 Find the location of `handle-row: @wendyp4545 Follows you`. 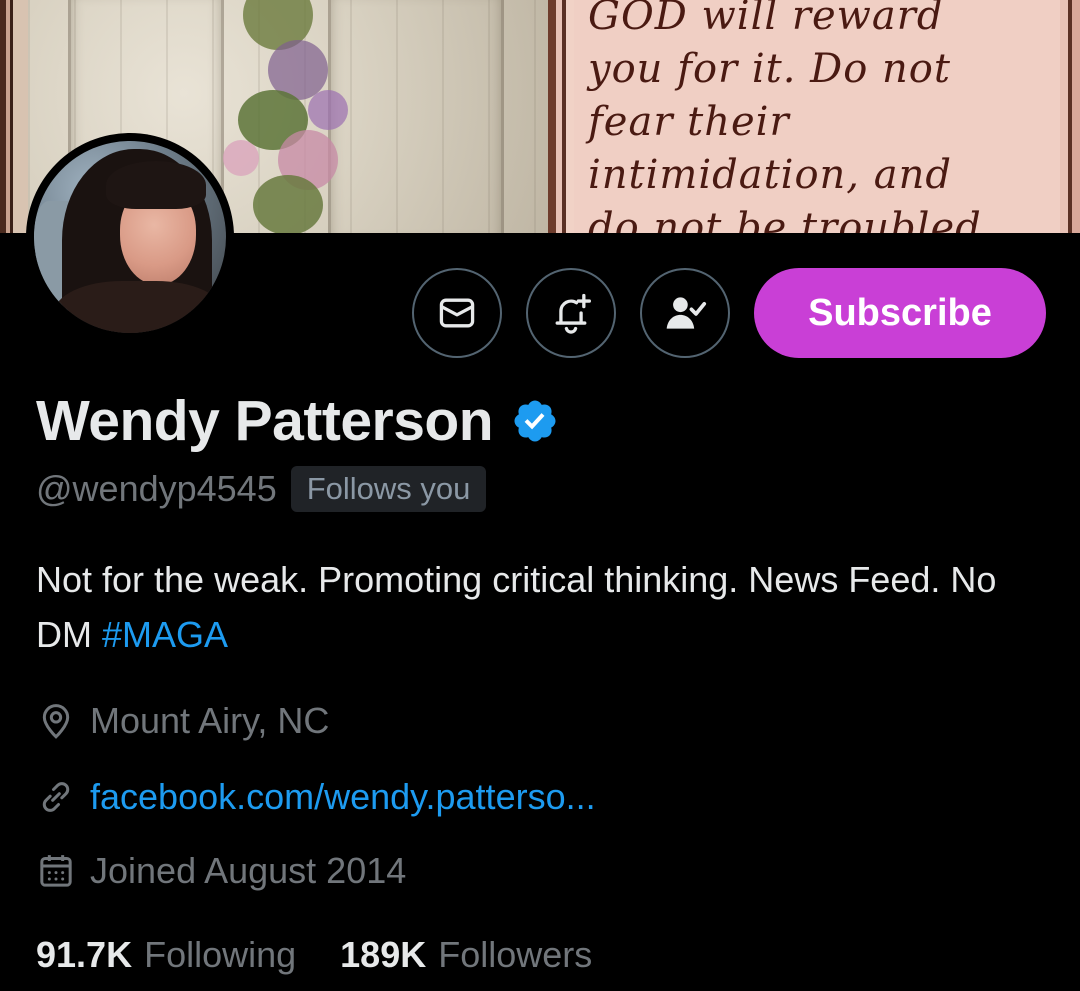

handle-row: @wendyp4545 Follows you is located at coordinates (261, 489).